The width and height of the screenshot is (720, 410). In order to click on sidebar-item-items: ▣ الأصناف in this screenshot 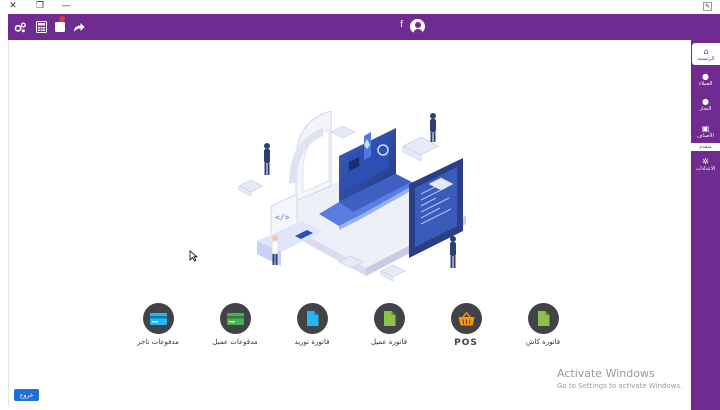, I will do `click(705, 131)`.